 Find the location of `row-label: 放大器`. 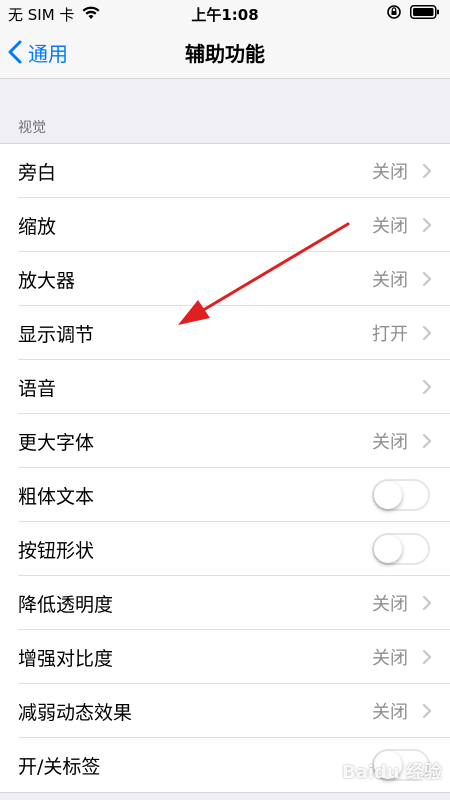

row-label: 放大器 is located at coordinates (47, 280).